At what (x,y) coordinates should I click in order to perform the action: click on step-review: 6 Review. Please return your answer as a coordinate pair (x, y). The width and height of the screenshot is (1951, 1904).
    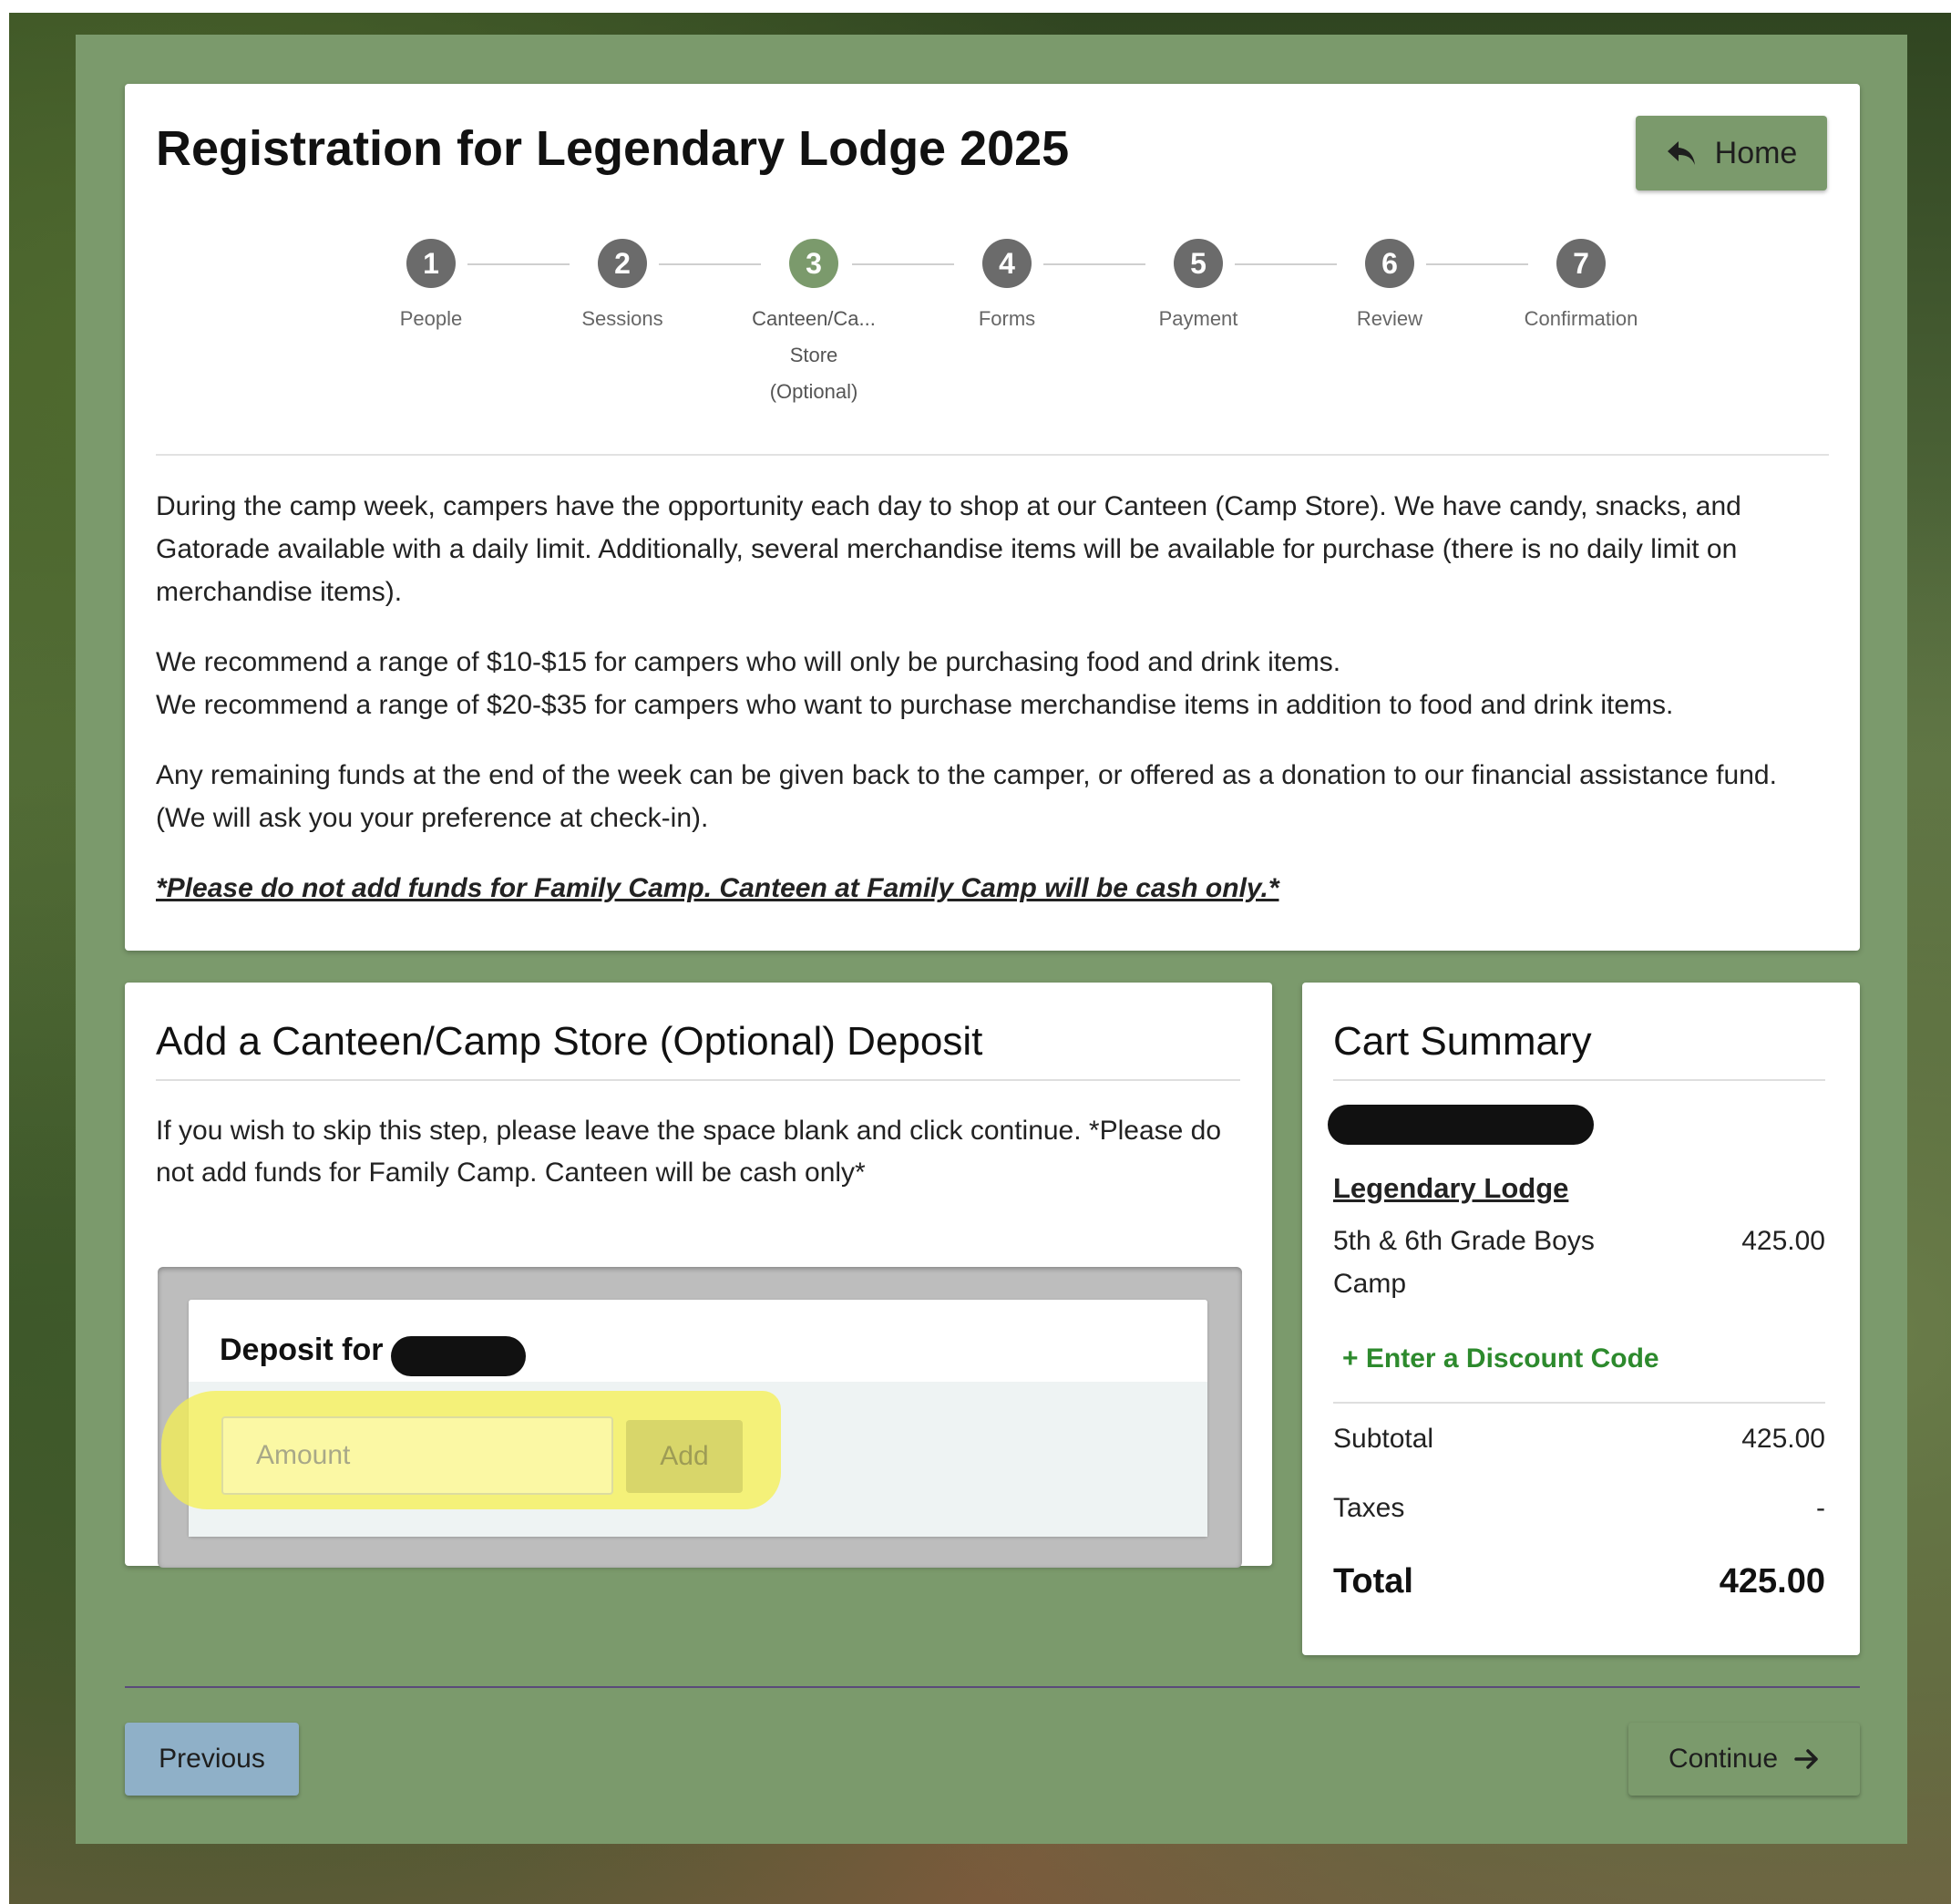
    Looking at the image, I should click on (1390, 288).